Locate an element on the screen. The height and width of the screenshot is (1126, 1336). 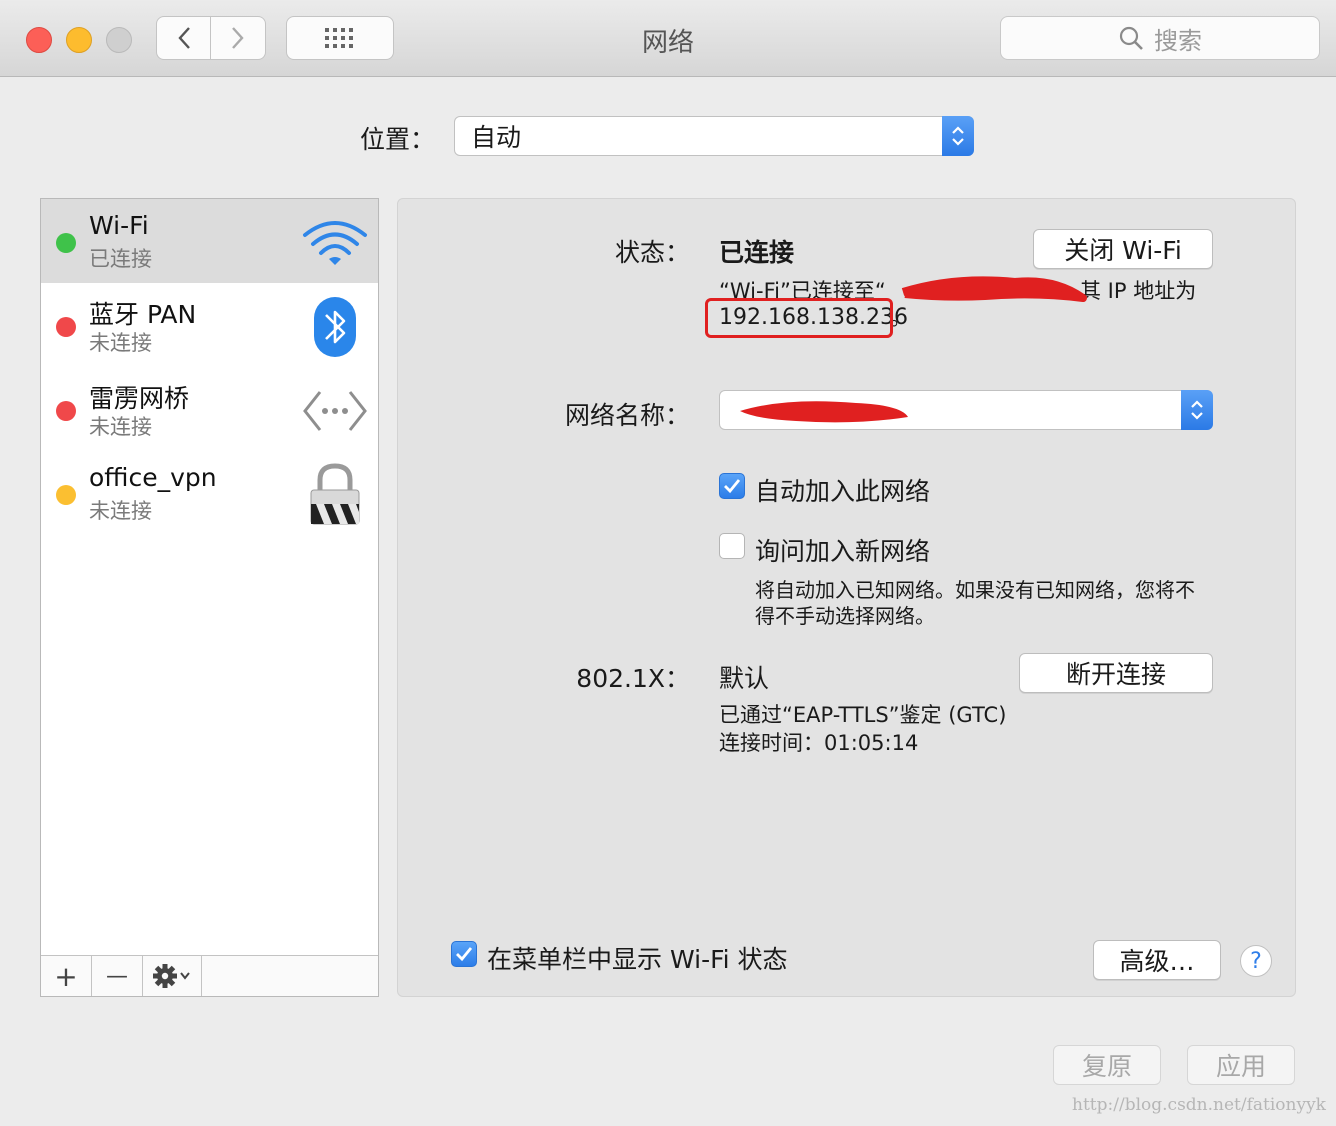
service-name: 雷雳网桥 is located at coordinates (139, 398).